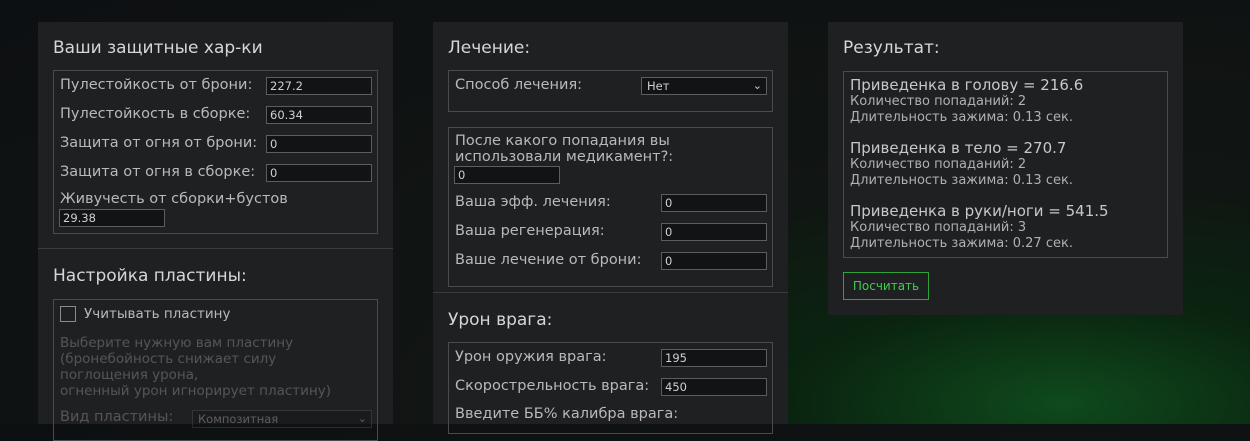 This screenshot has width=1250, height=441. What do you see at coordinates (129, 375) in the screenshot?
I see `plate-hint-line: поглощения урона,` at bounding box center [129, 375].